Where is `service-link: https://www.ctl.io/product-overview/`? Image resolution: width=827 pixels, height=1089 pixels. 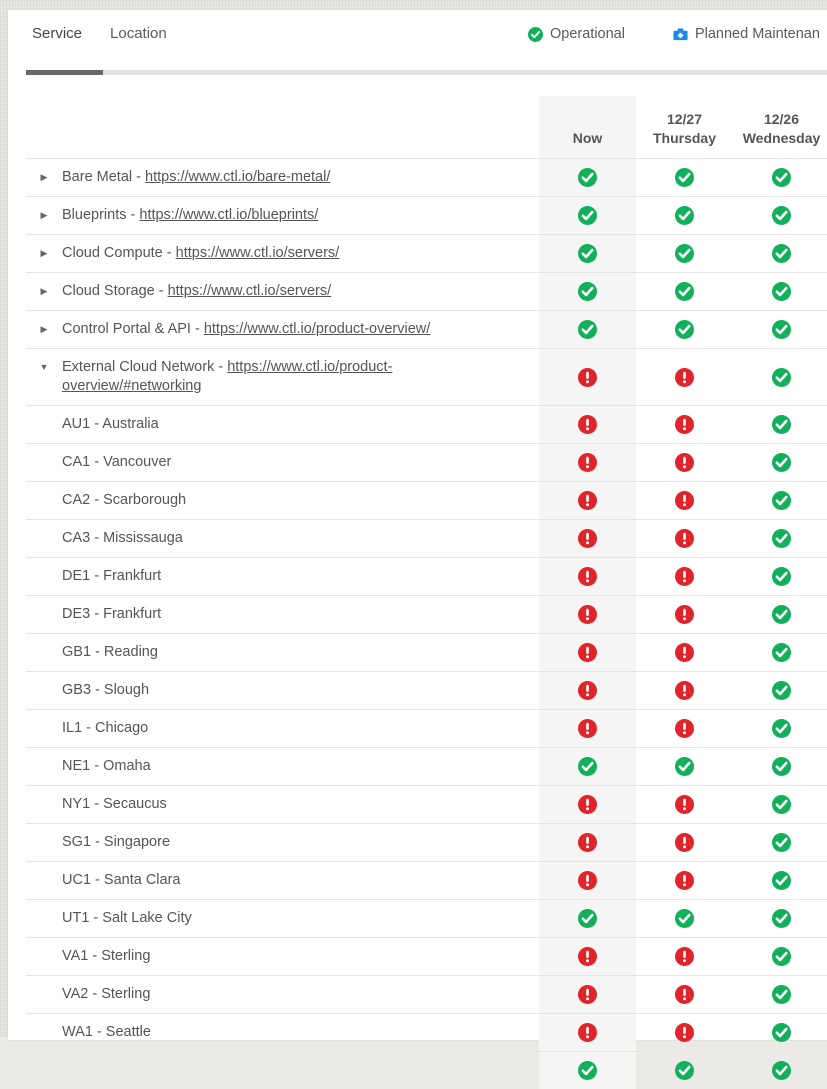
service-link: https://www.ctl.io/product-overview/ is located at coordinates (317, 329).